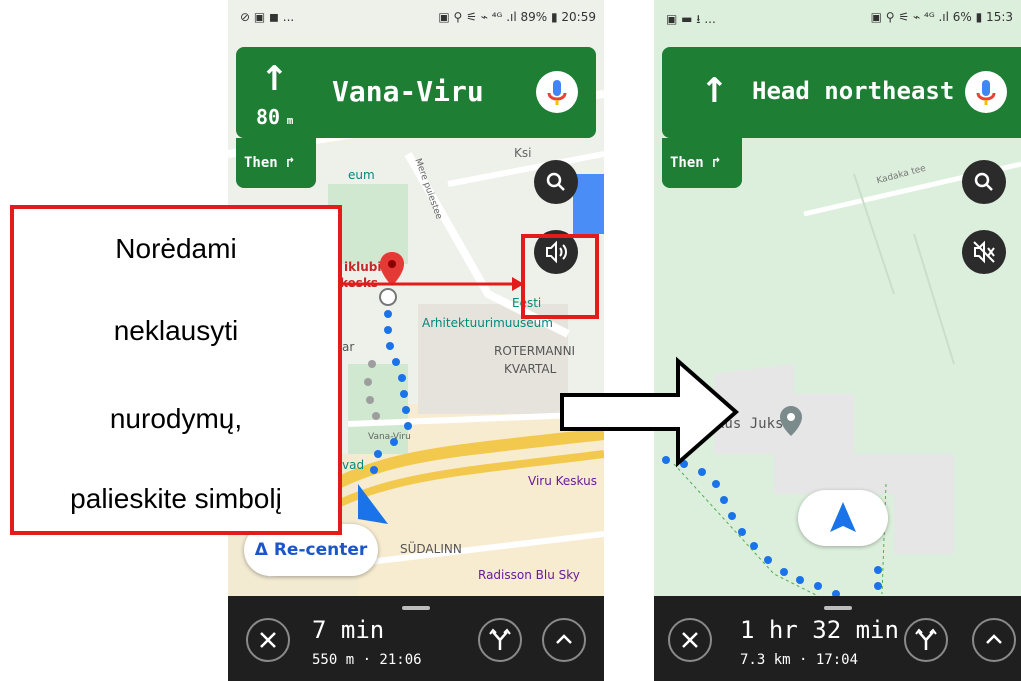 Image resolution: width=1021 pixels, height=681 pixels. What do you see at coordinates (176, 330) in the screenshot?
I see `callout-line-2: neklausyti` at bounding box center [176, 330].